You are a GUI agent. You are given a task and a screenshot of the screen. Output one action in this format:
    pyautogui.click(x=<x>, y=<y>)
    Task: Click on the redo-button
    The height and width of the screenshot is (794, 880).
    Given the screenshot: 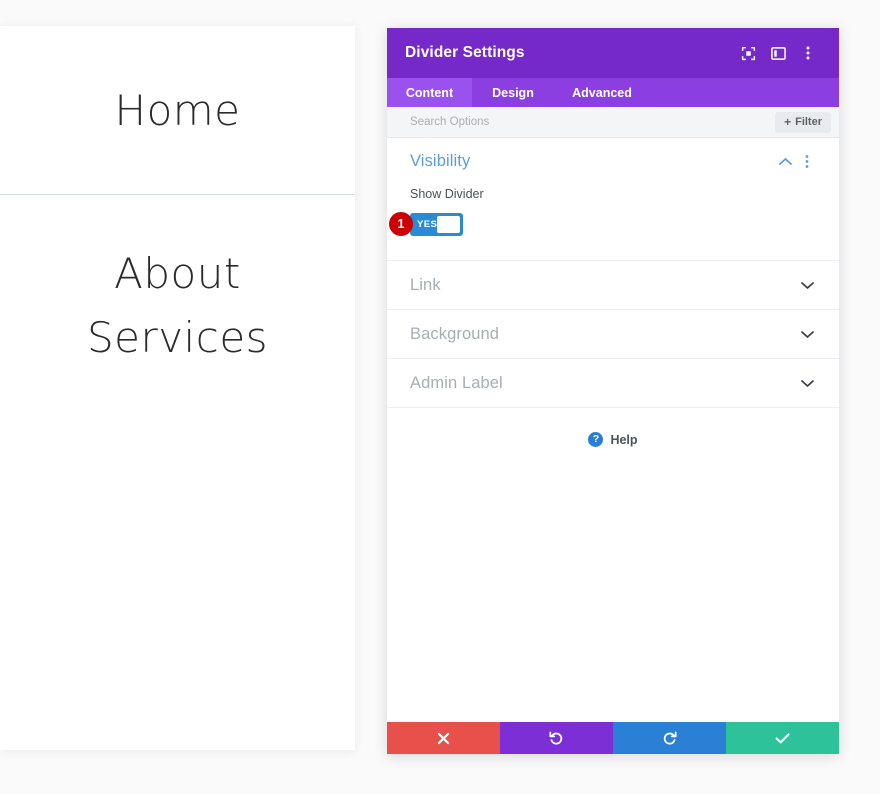 What is the action you would take?
    pyautogui.click(x=669, y=738)
    